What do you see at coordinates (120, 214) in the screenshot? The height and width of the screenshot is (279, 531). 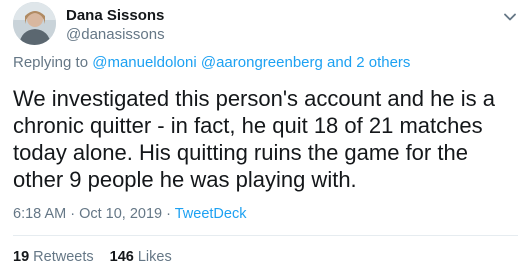 I see `tweet-date: Oct 10, 2019` at bounding box center [120, 214].